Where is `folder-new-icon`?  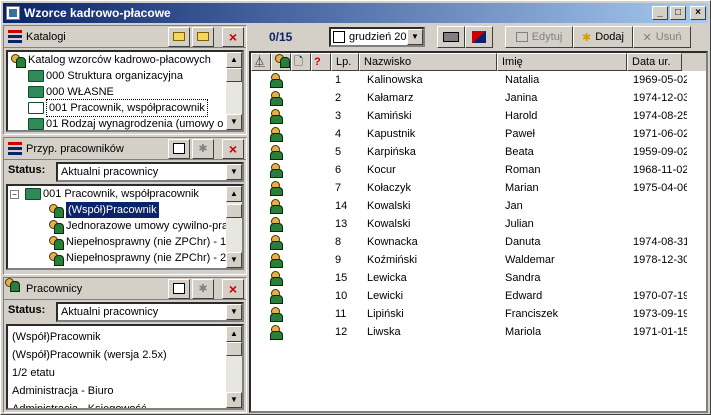 folder-new-icon is located at coordinates (179, 36).